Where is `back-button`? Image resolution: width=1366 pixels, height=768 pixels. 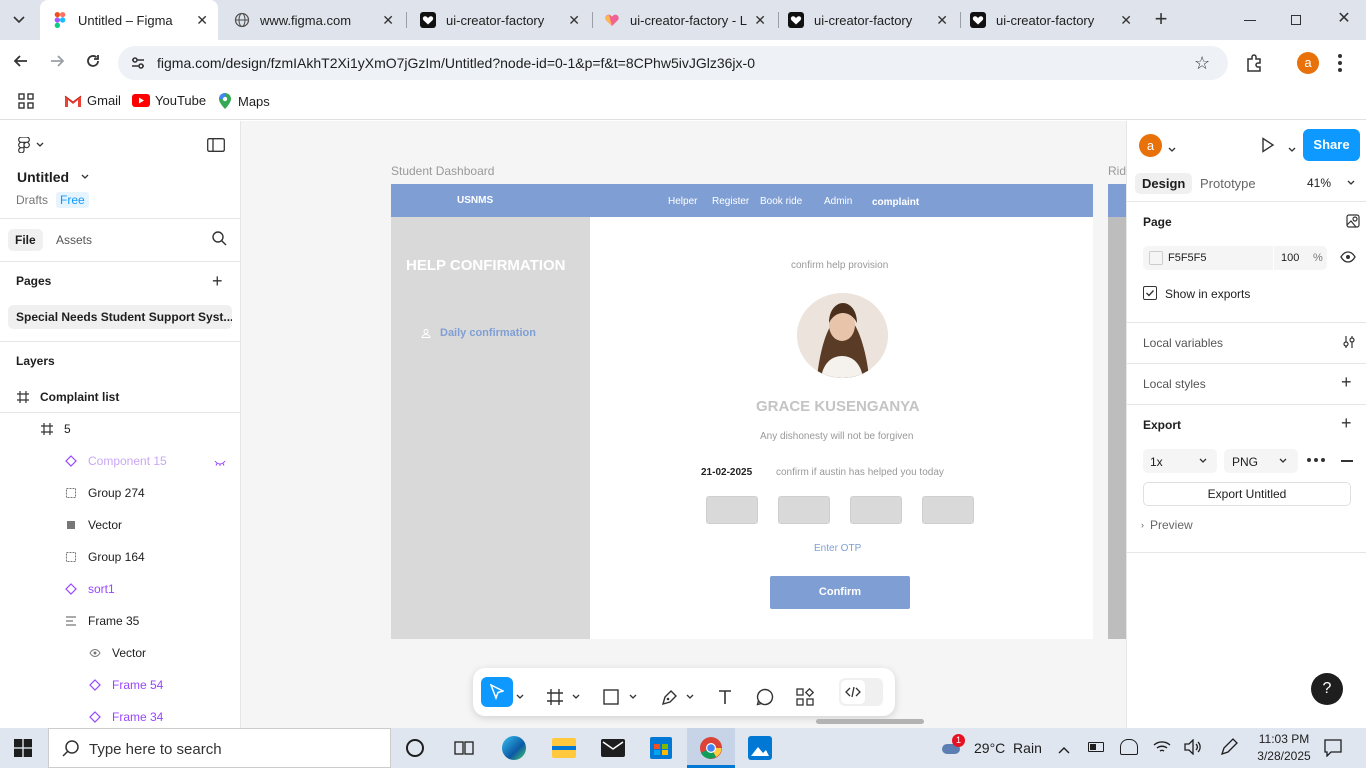 back-button is located at coordinates (22, 62).